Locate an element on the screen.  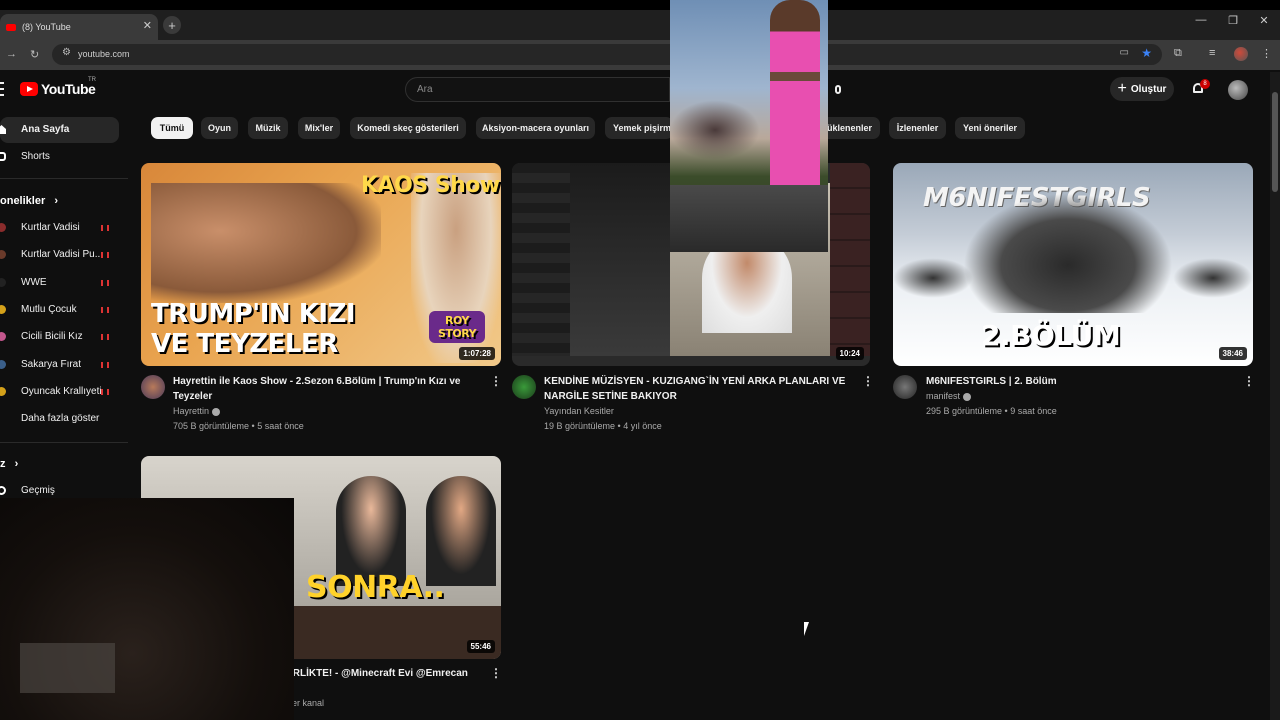
browser-tab: (8) YouTube ✕ is located at coordinates (79, 27).